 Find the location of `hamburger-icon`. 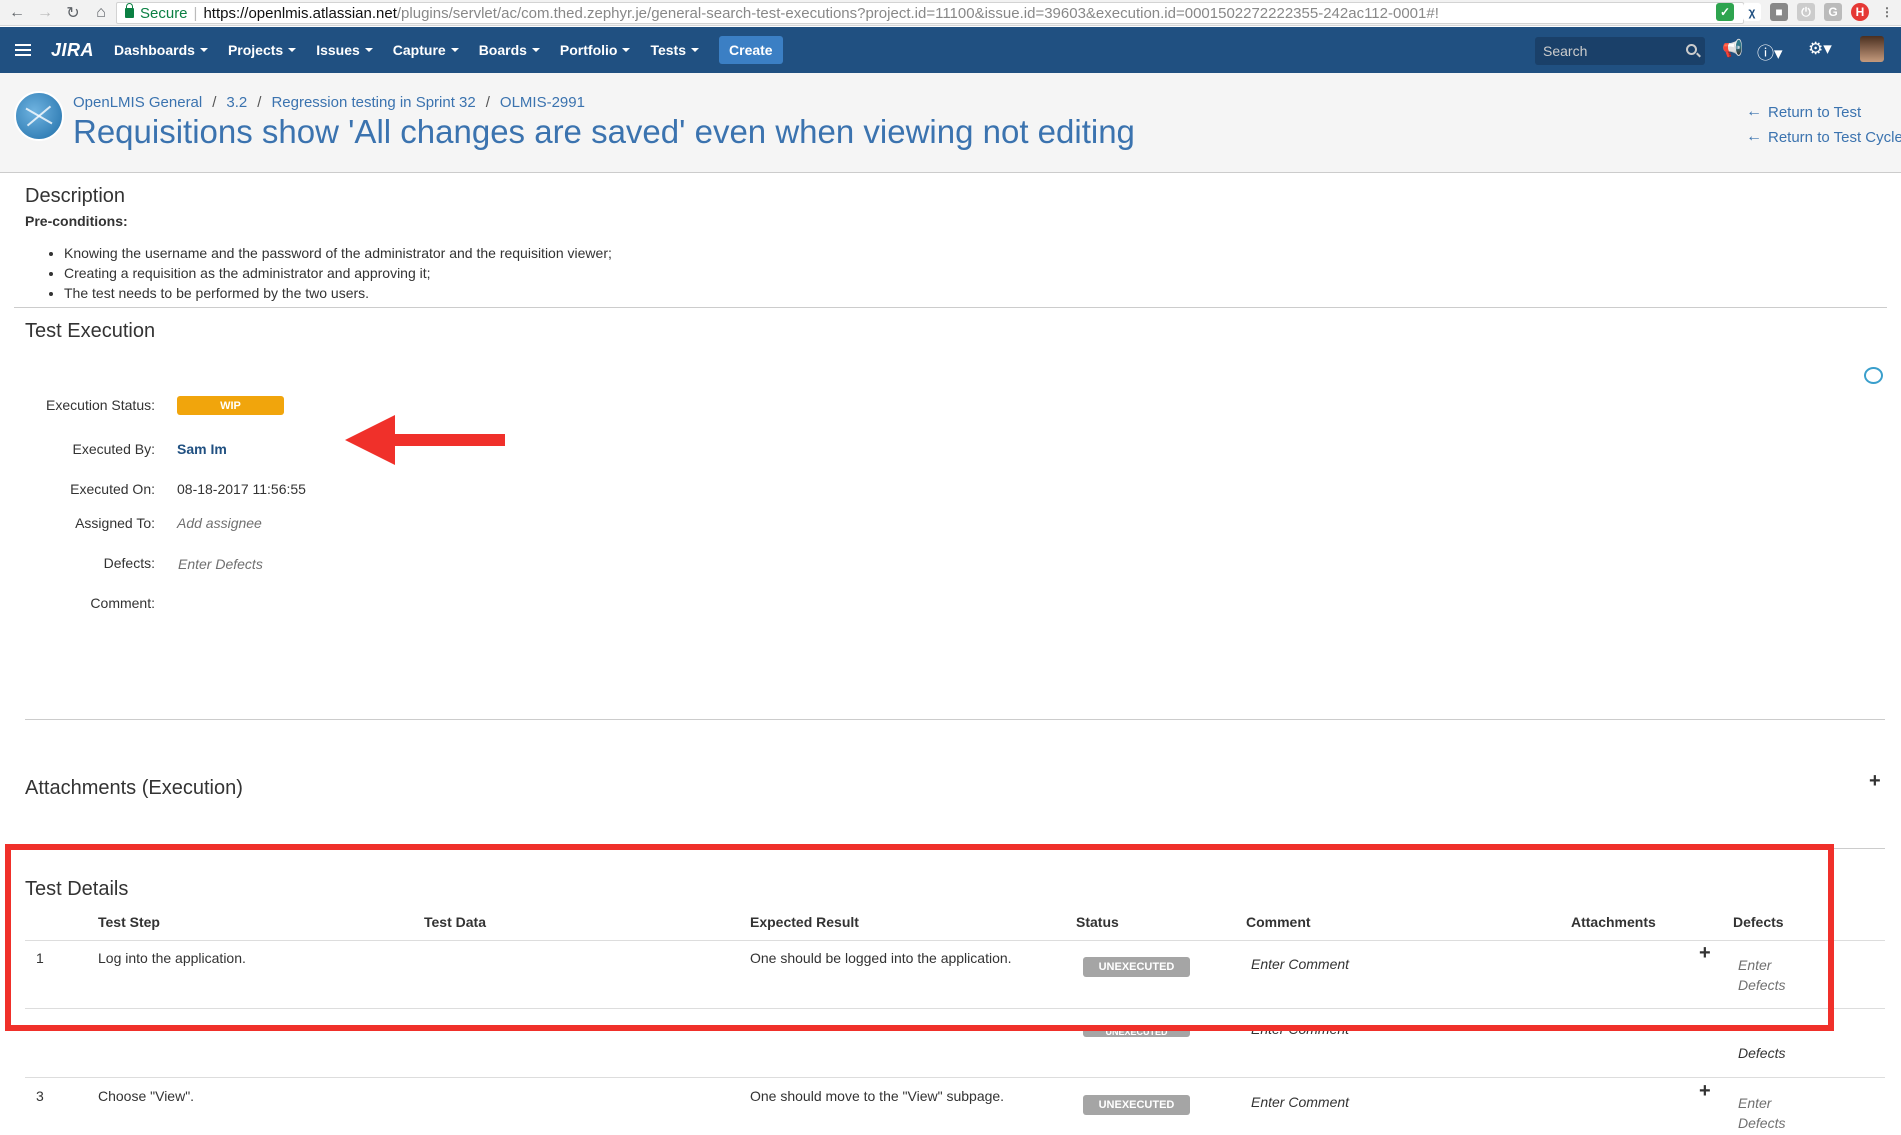

hamburger-icon is located at coordinates (23, 50).